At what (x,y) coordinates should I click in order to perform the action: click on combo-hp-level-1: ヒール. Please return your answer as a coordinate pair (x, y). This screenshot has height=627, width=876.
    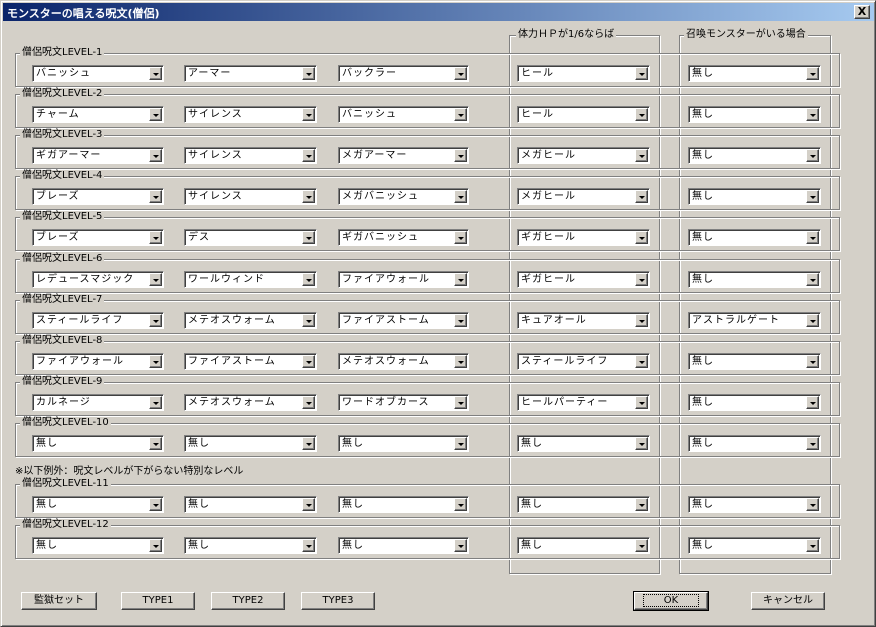
    Looking at the image, I should click on (583, 73).